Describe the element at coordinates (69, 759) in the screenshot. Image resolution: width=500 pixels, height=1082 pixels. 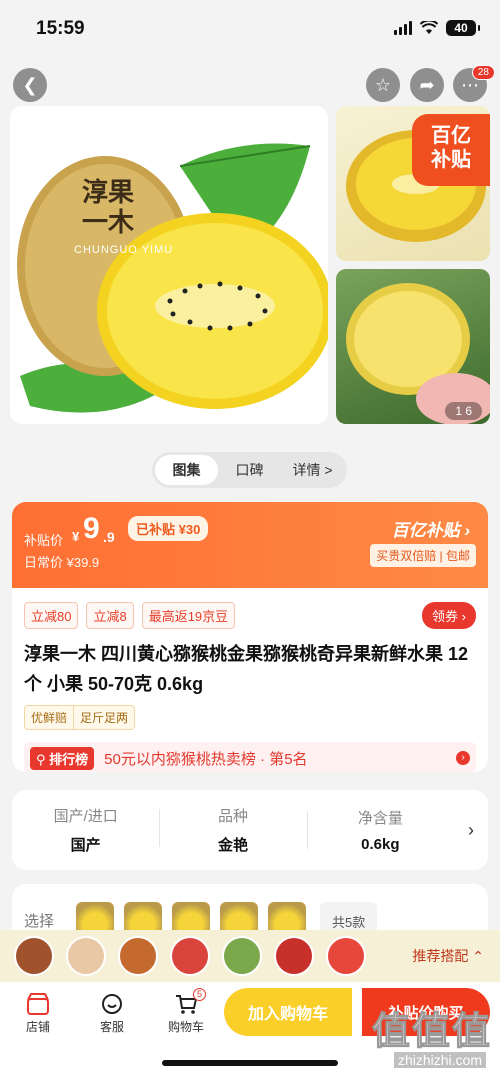
I see `ranking-badge-label: 排行榜` at that location.